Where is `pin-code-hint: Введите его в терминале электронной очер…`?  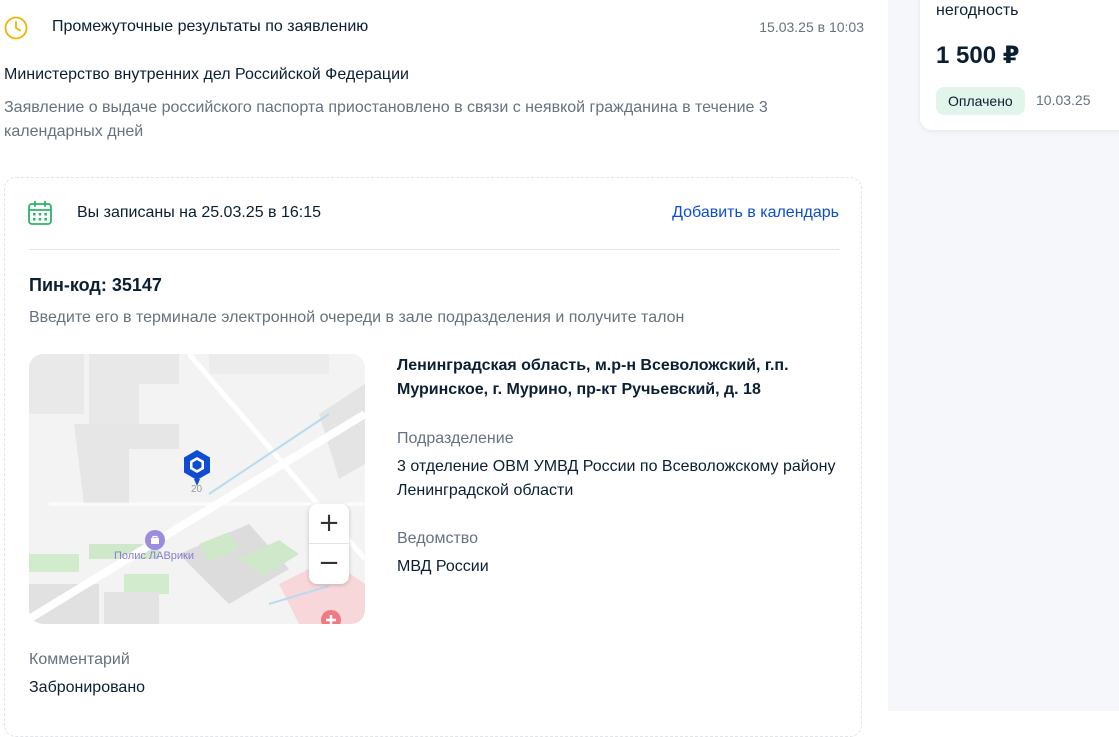 pin-code-hint: Введите его в терминале электронной очер… is located at coordinates (357, 317).